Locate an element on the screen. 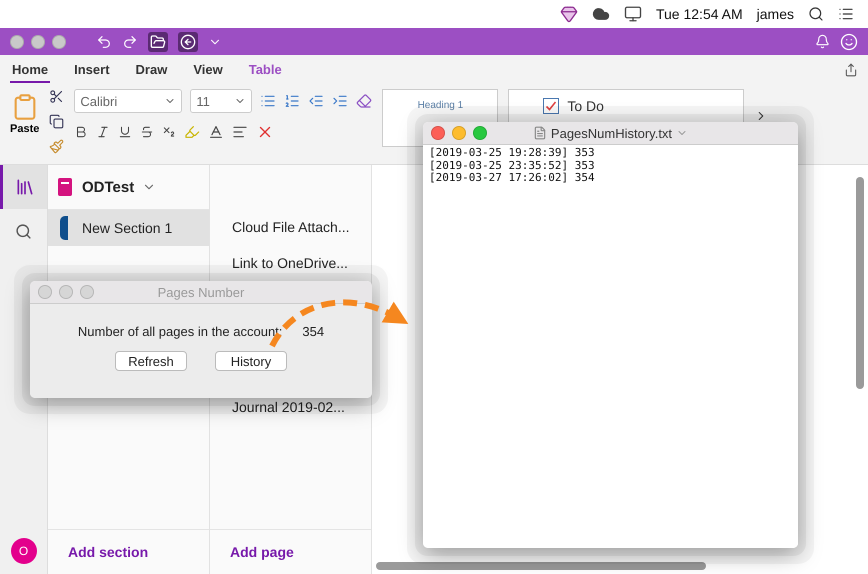 This screenshot has height=574, width=868. text-line: [2019-03-25 23:35:52] 353 is located at coordinates (512, 166).